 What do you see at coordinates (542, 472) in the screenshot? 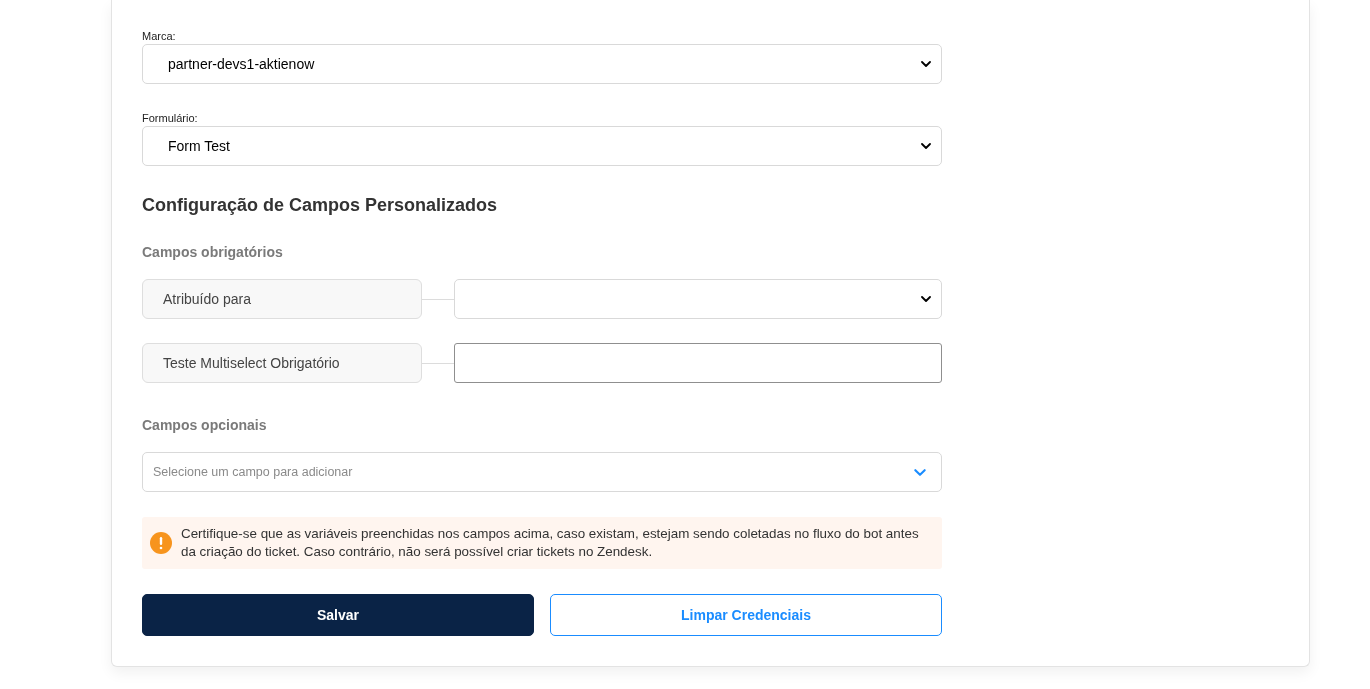
I see `optional-field-select: Selecione um campo para adicionar` at bounding box center [542, 472].